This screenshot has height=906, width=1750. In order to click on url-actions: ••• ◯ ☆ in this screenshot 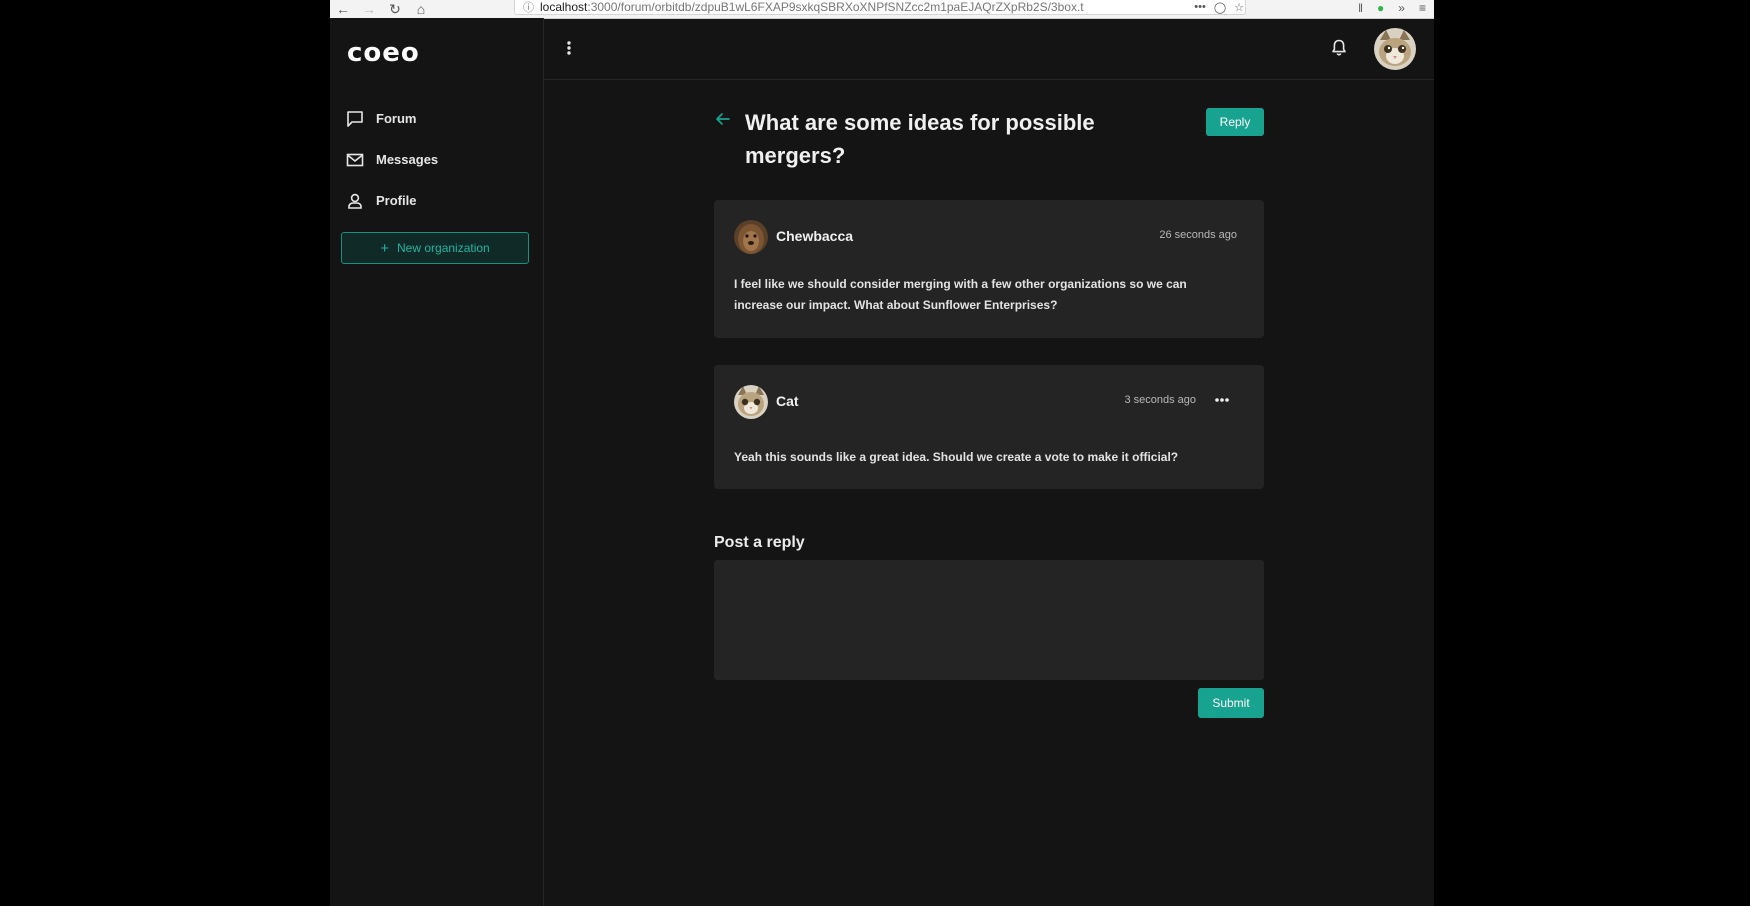, I will do `click(1219, 7)`.